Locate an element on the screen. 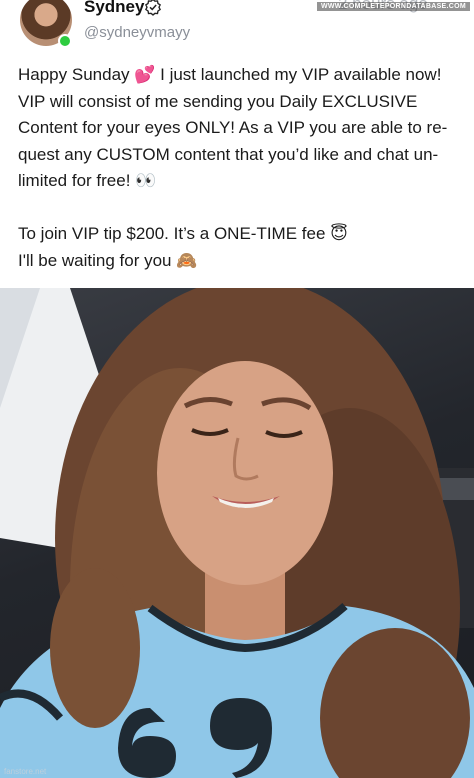  hair-front-left is located at coordinates (95, 648).